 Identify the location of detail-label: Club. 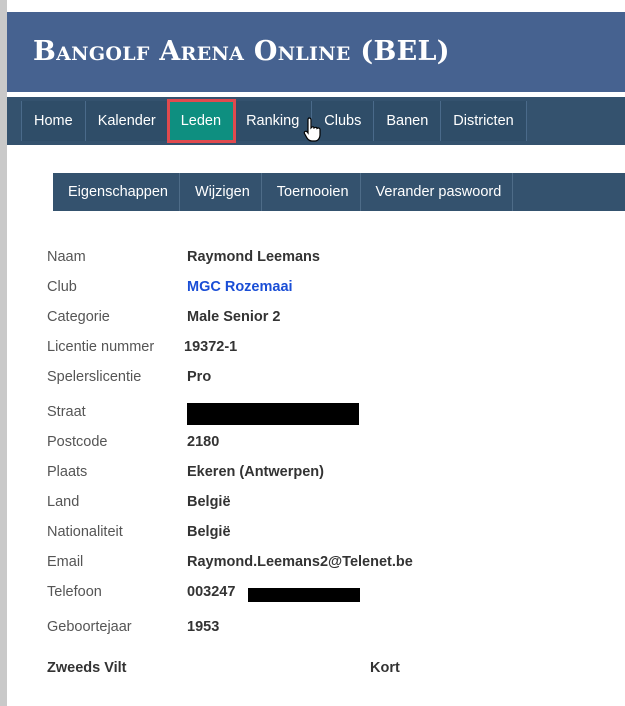
(62, 287).